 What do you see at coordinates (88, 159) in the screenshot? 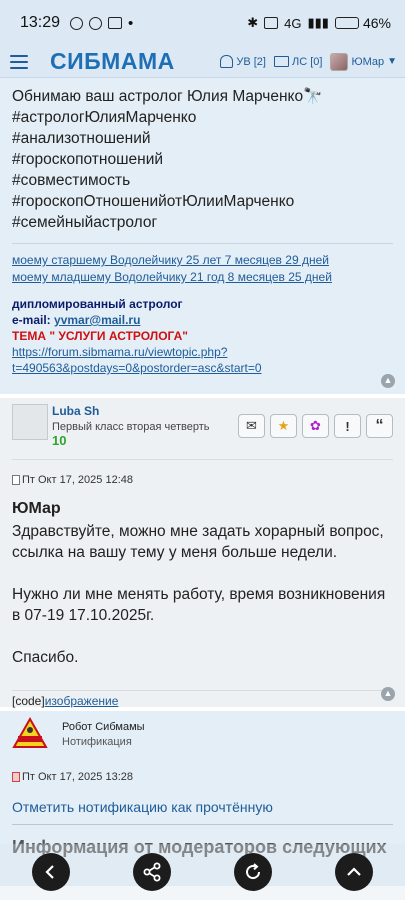
I see `signature-line: #гороскопотношений` at bounding box center [88, 159].